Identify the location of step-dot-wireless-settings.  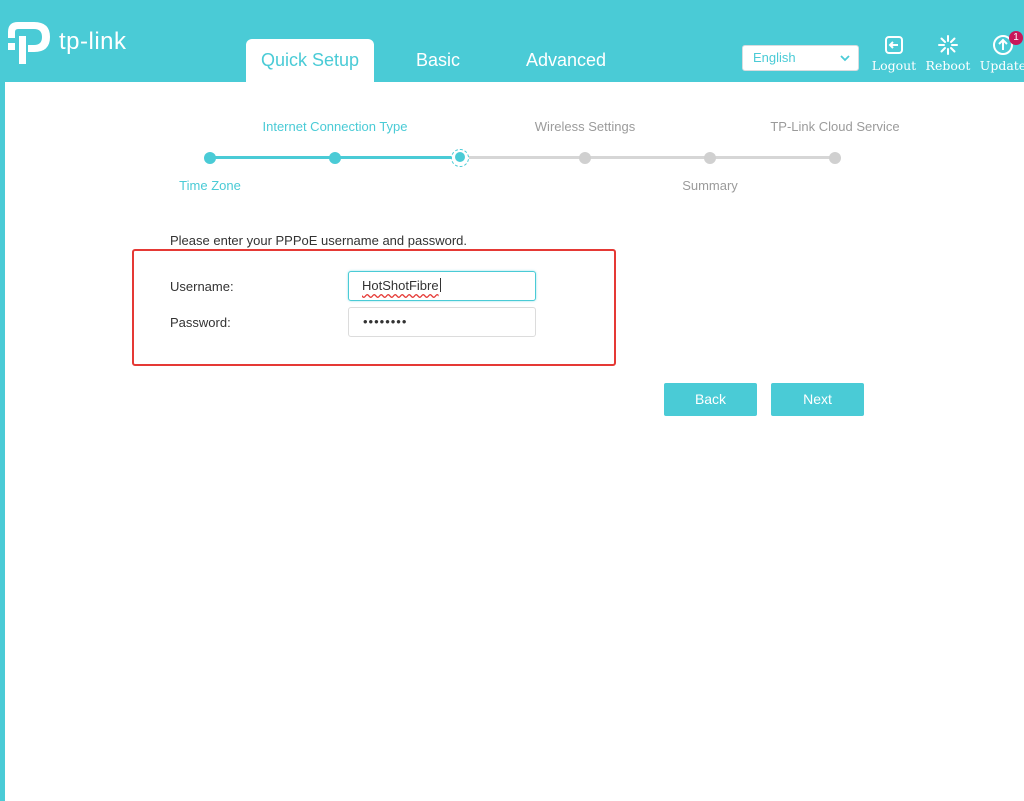
(585, 157).